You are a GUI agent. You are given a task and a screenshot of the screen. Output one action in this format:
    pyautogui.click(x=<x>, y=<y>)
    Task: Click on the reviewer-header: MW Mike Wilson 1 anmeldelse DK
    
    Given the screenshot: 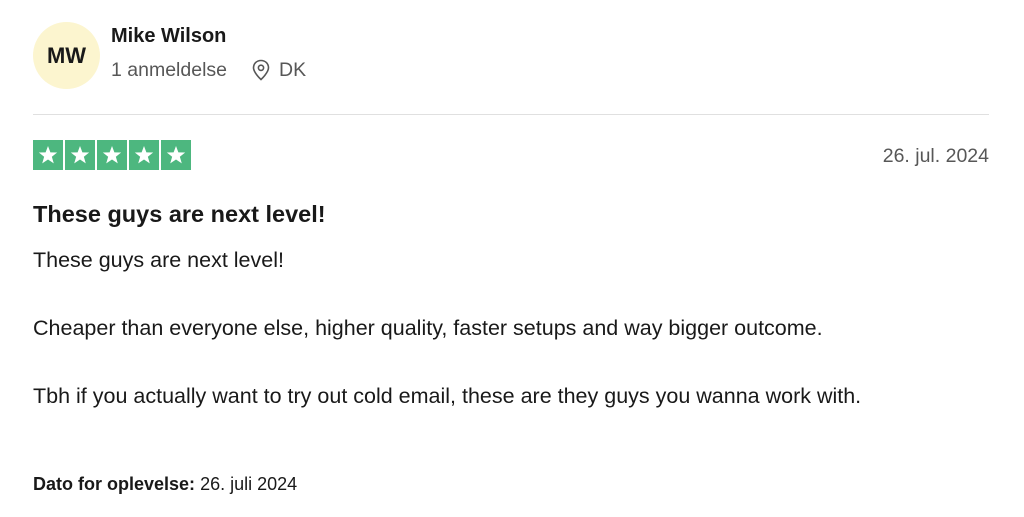 What is the action you would take?
    pyautogui.click(x=169, y=55)
    